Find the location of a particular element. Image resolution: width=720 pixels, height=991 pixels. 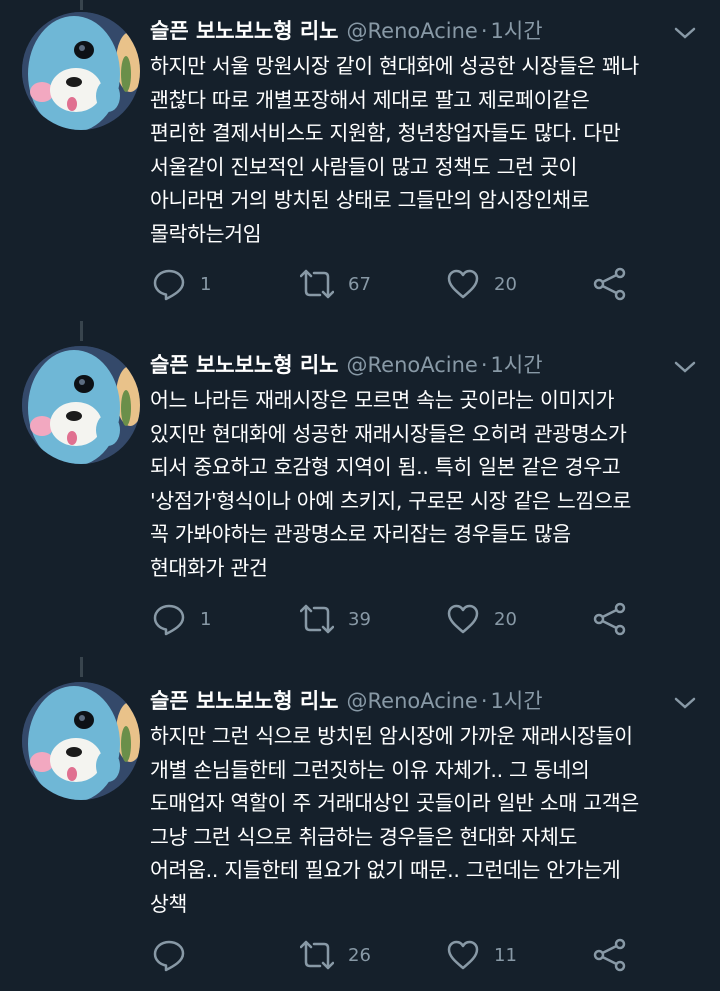

text-line: 서울같이 진보적인 사람들이 많고 정책도 그런 곳이 is located at coordinates (364, 166).